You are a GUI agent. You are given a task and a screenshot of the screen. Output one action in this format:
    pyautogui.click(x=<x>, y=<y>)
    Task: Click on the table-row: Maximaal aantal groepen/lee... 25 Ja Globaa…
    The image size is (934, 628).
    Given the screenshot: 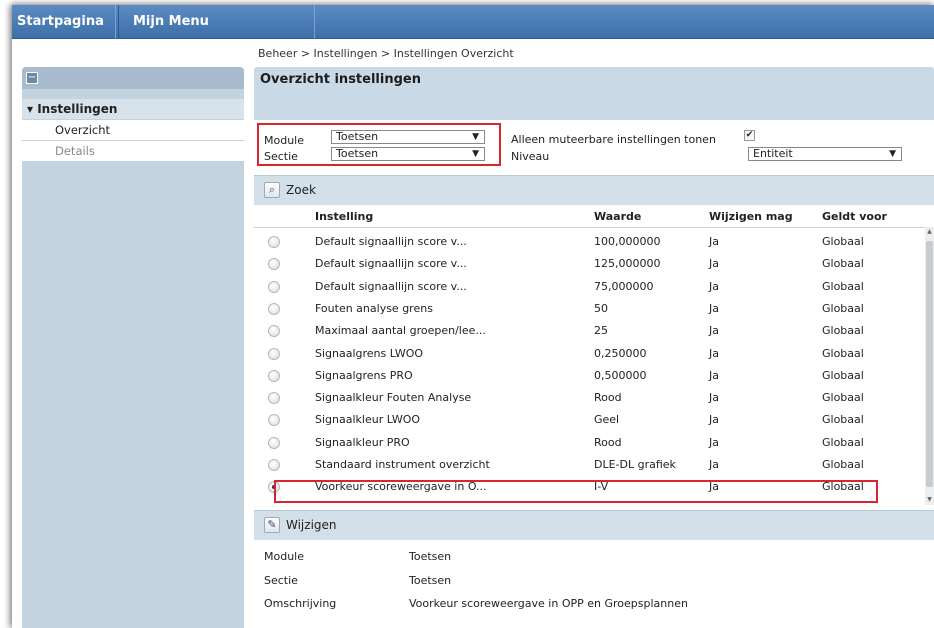 What is the action you would take?
    pyautogui.click(x=590, y=331)
    